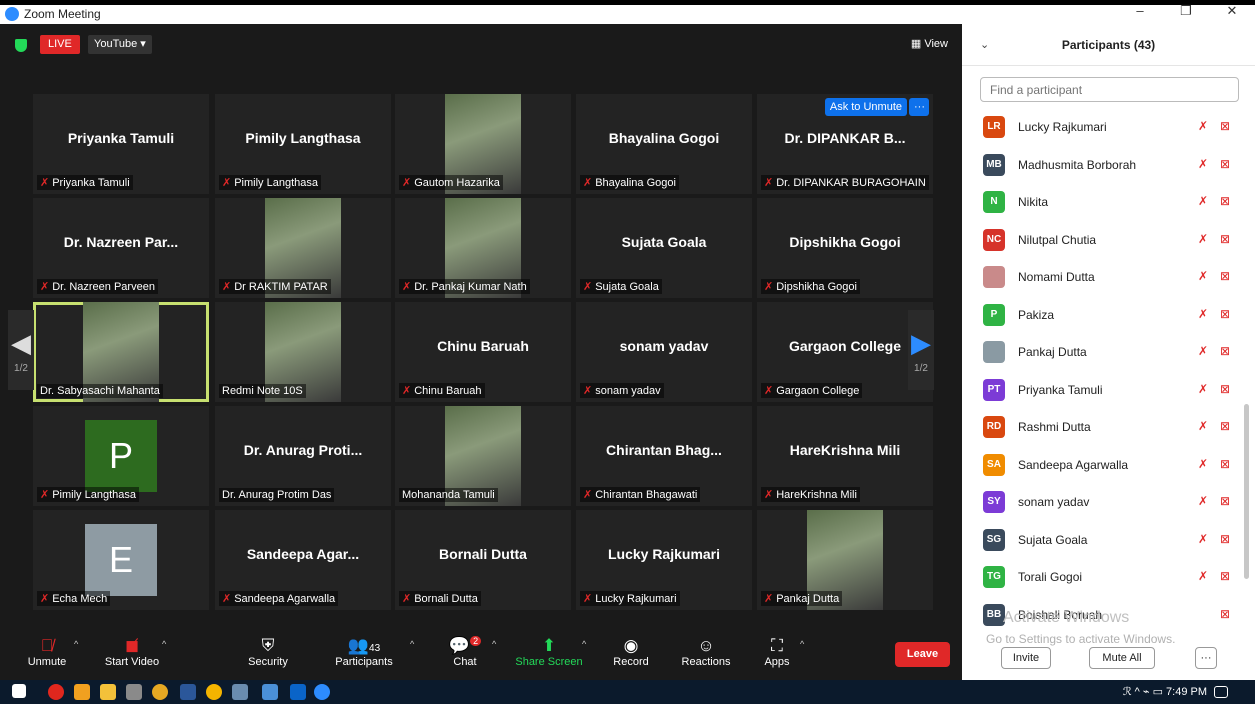  I want to click on participant-row: TG Torali Gogoi ✗ ⊠, so click(1108, 576).